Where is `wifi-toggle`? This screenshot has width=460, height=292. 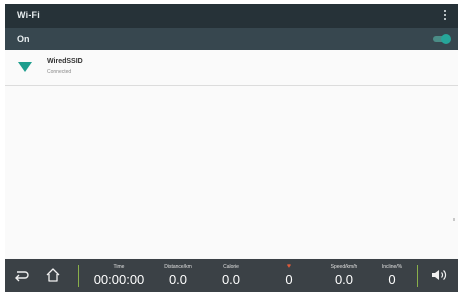
wifi-toggle is located at coordinates (442, 39).